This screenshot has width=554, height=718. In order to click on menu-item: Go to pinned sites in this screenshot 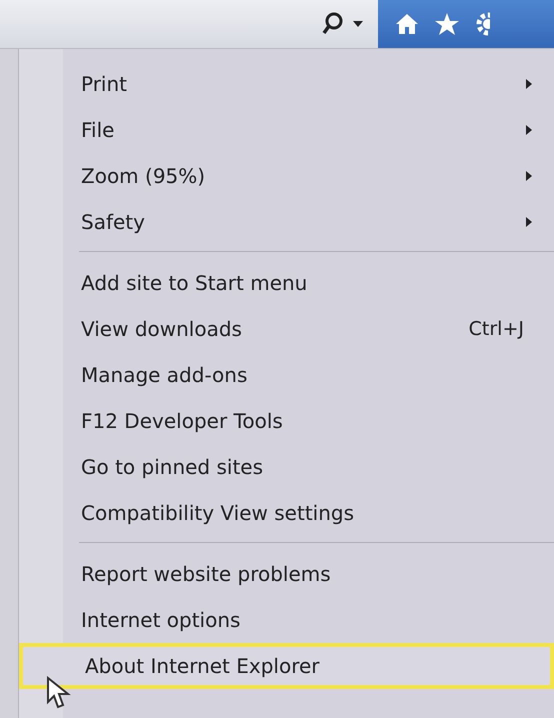, I will do `click(286, 467)`.